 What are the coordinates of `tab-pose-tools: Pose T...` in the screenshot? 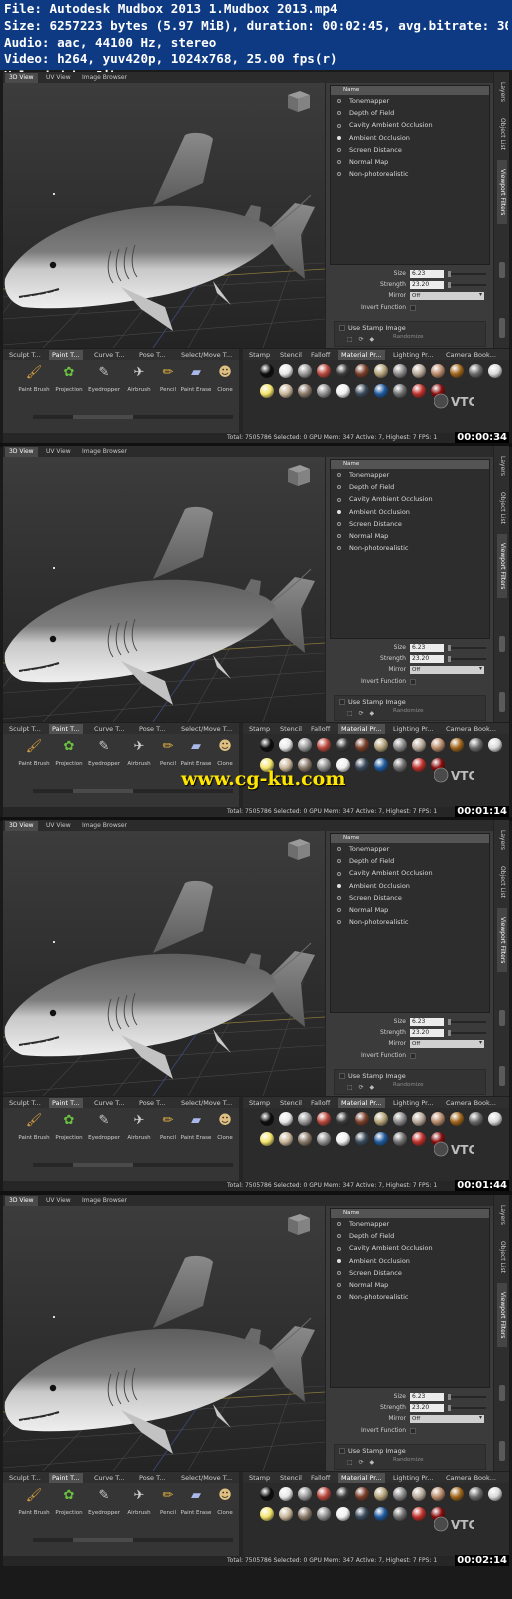 It's located at (152, 355).